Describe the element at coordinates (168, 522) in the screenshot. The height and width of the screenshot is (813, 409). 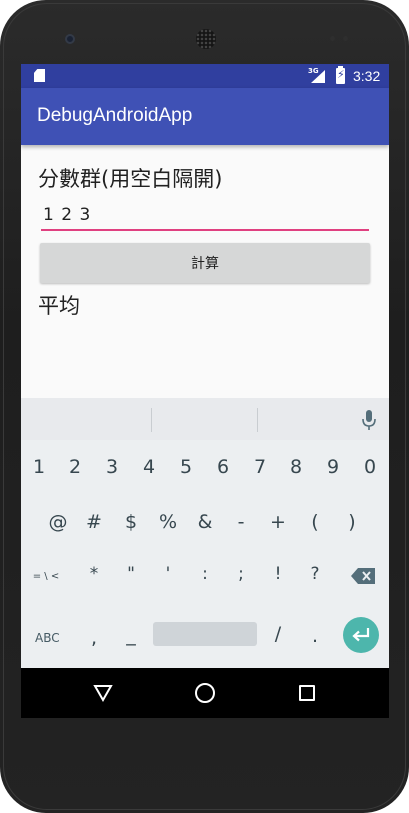
I see `key-percent: %` at that location.